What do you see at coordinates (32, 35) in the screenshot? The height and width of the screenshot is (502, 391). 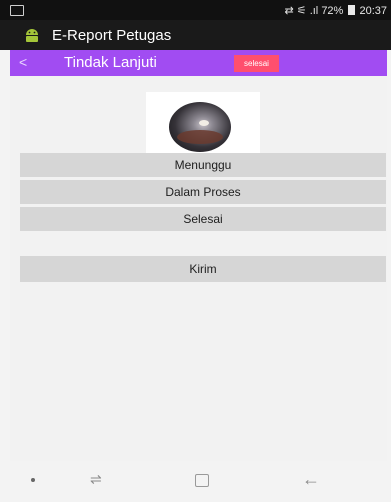 I see `android-icon` at bounding box center [32, 35].